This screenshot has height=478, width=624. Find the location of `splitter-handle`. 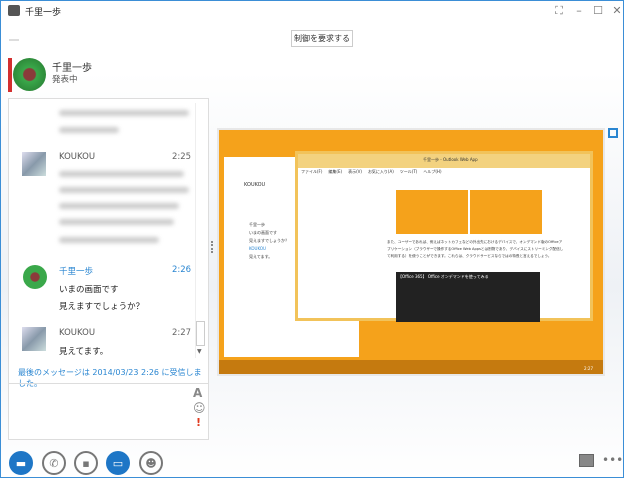

splitter-handle is located at coordinates (212, 247).